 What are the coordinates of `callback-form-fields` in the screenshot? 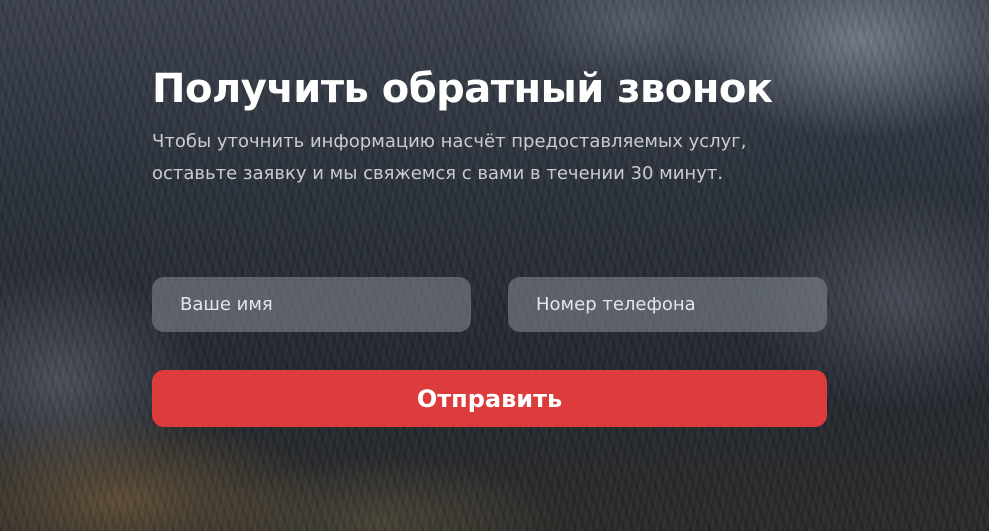 It's located at (489, 304).